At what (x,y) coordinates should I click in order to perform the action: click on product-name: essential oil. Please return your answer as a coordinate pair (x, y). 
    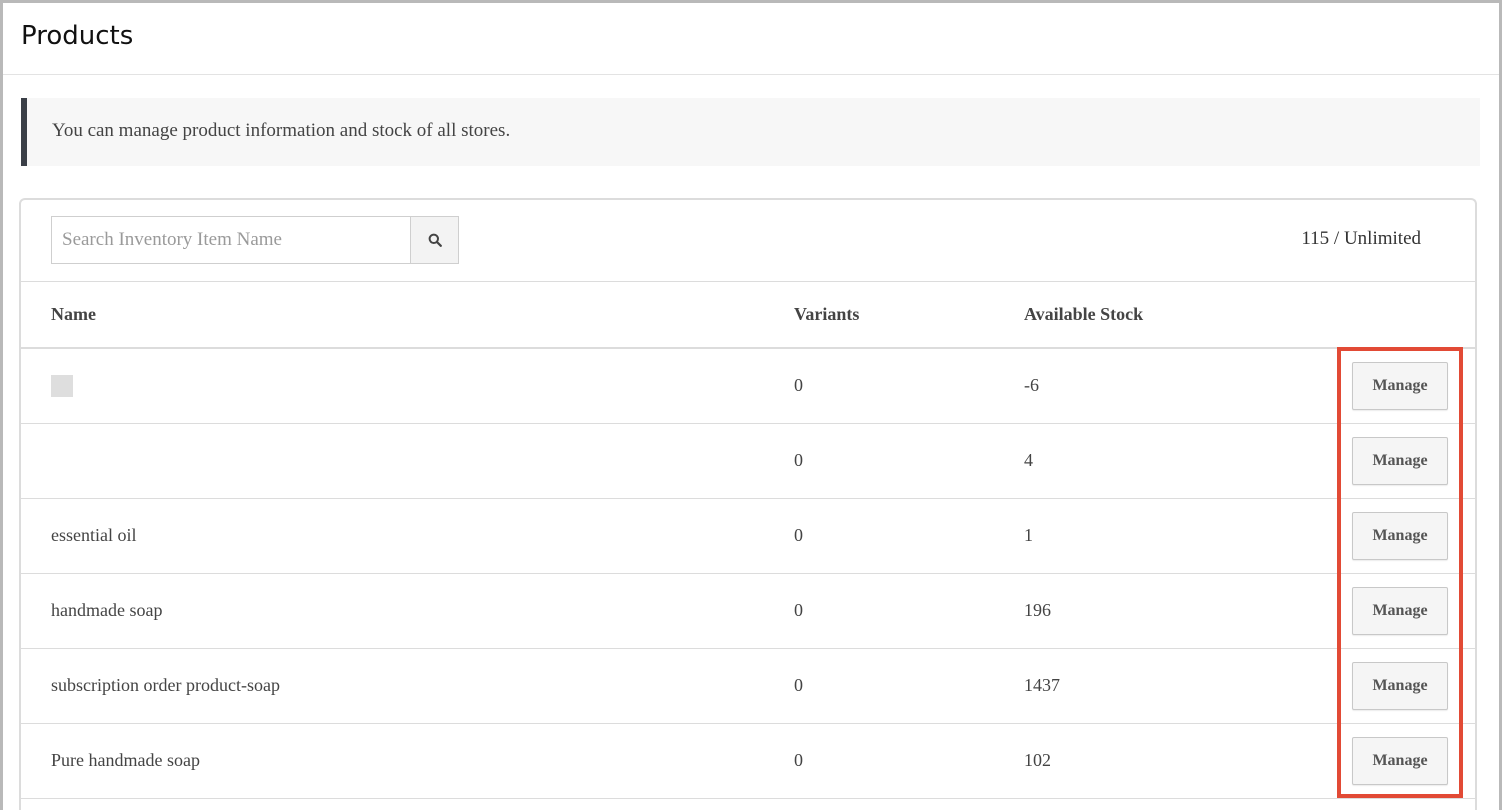
    Looking at the image, I should click on (407, 536).